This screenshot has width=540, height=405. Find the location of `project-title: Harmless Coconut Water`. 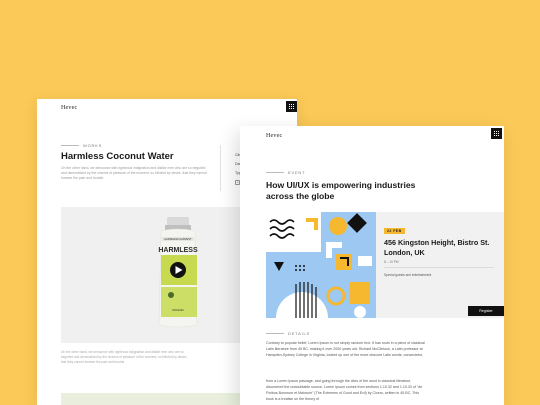

project-title: Harmless Coconut Water is located at coordinates (117, 156).